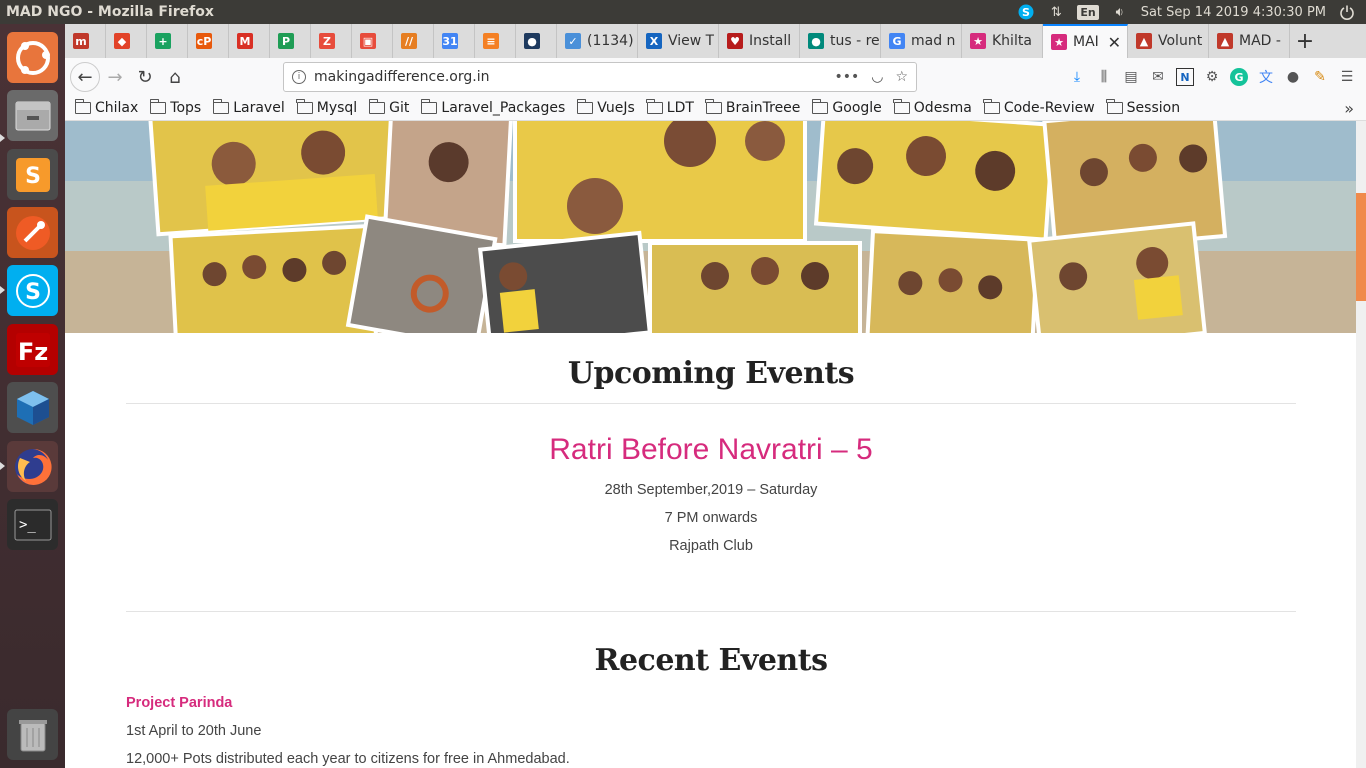 This screenshot has width=1366, height=768. Describe the element at coordinates (763, 108) in the screenshot. I see `bookmark-label: BrainTreee` at that location.